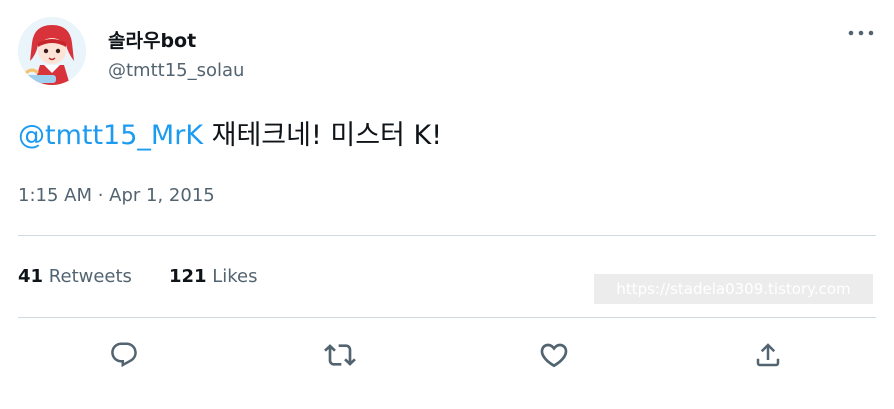  I want to click on reply-button, so click(124, 355).